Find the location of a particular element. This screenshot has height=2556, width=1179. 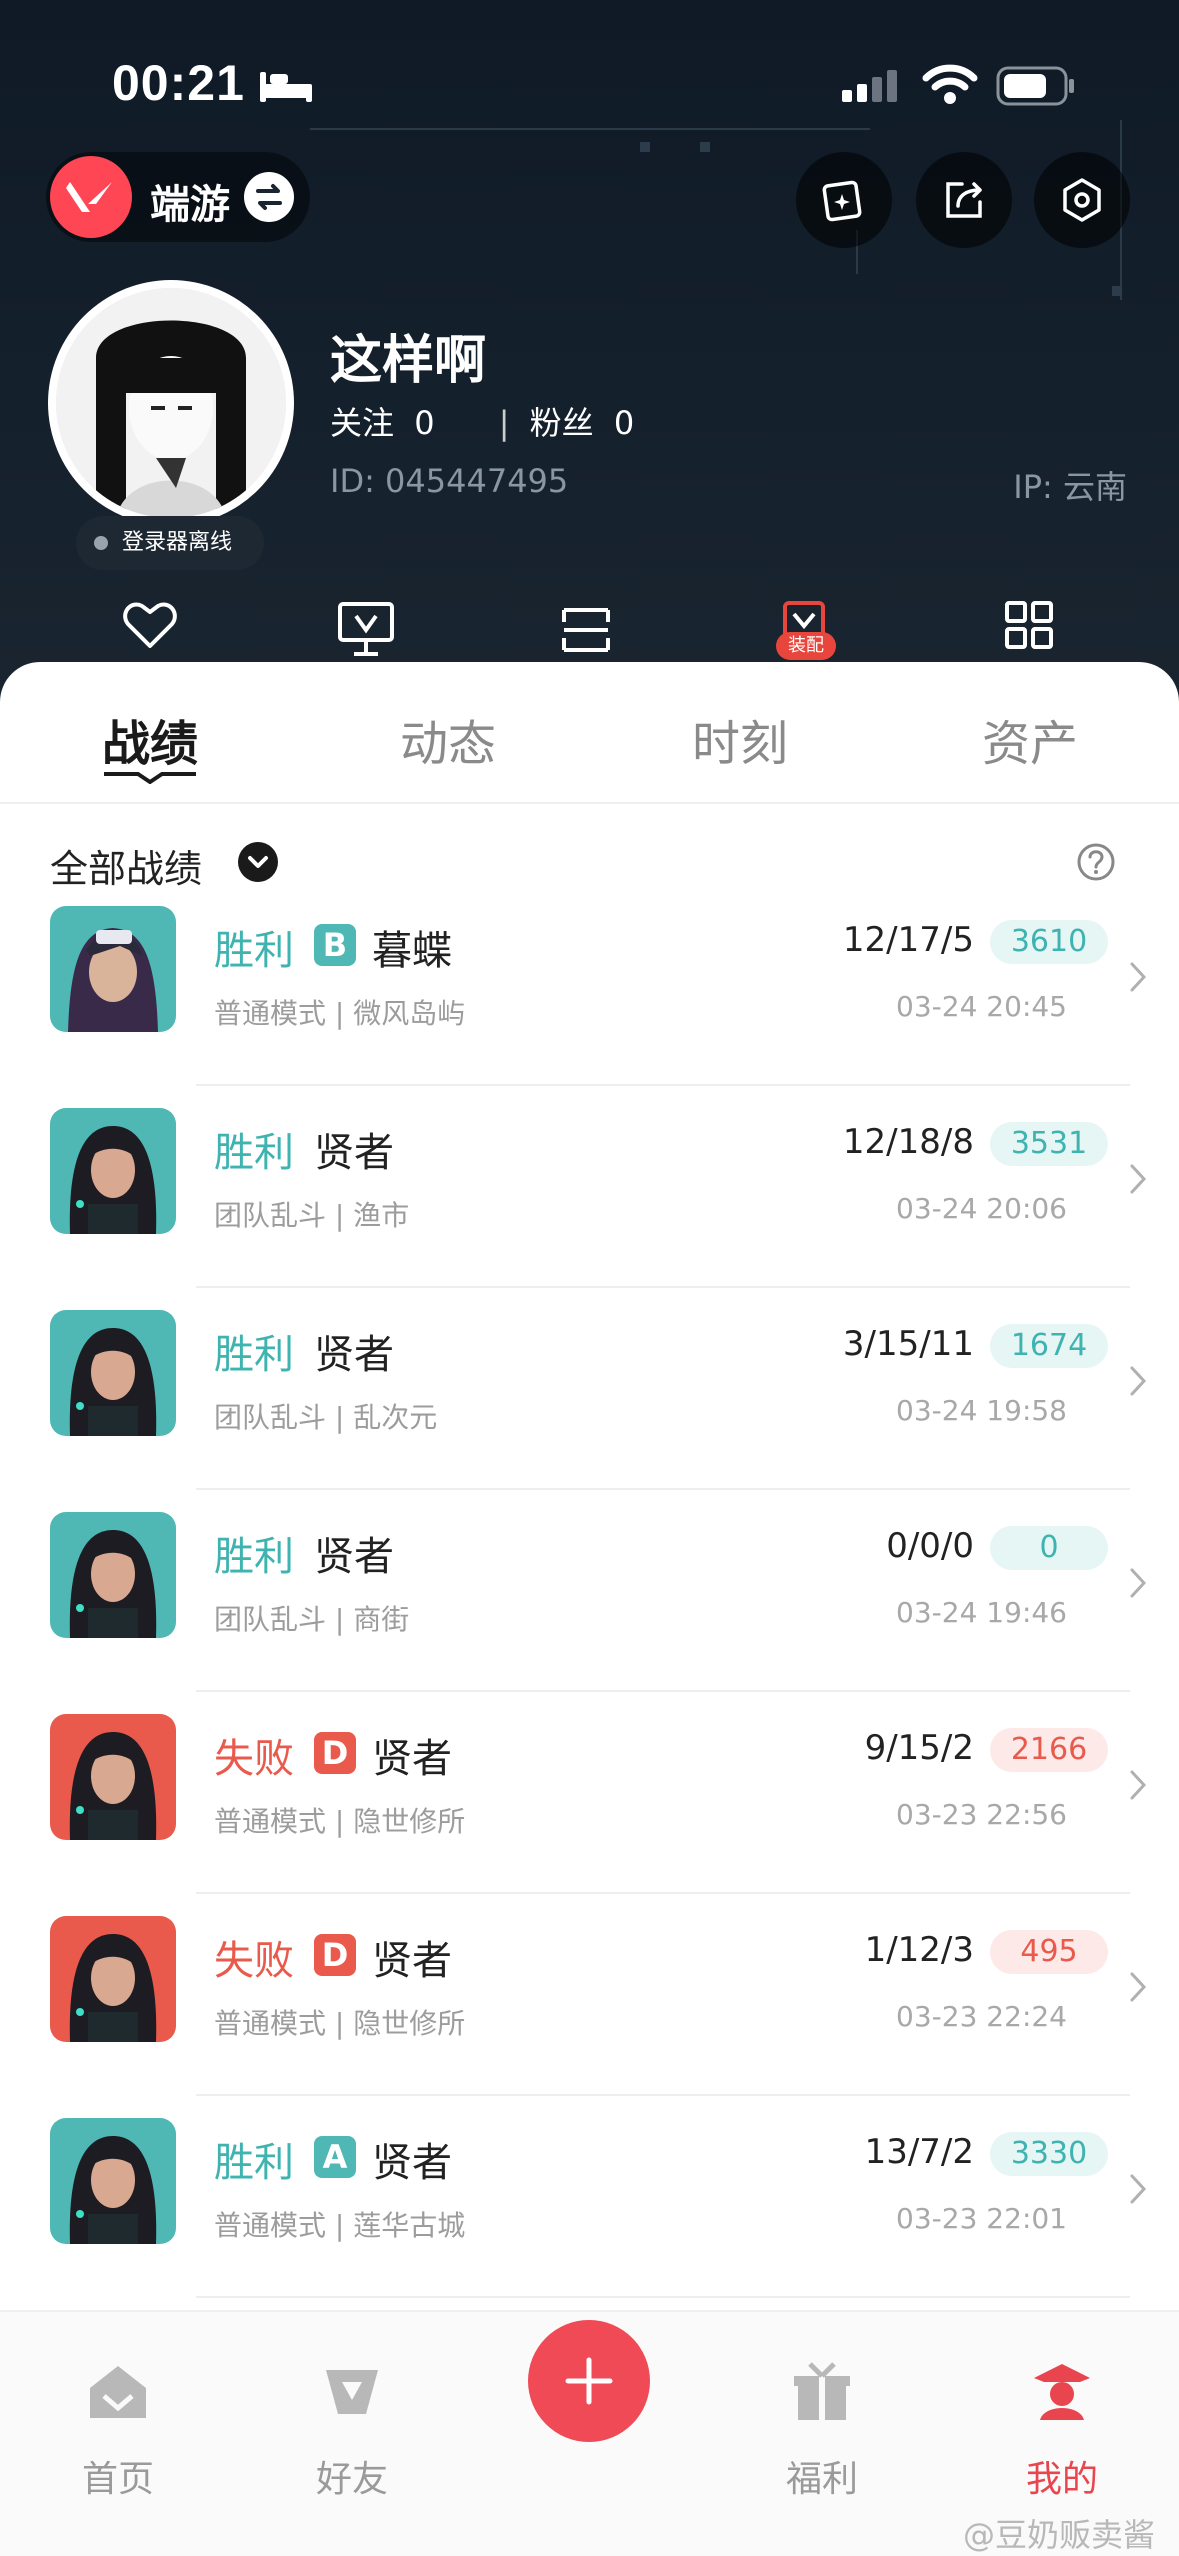

settings-hex-icon is located at coordinates (1082, 200).